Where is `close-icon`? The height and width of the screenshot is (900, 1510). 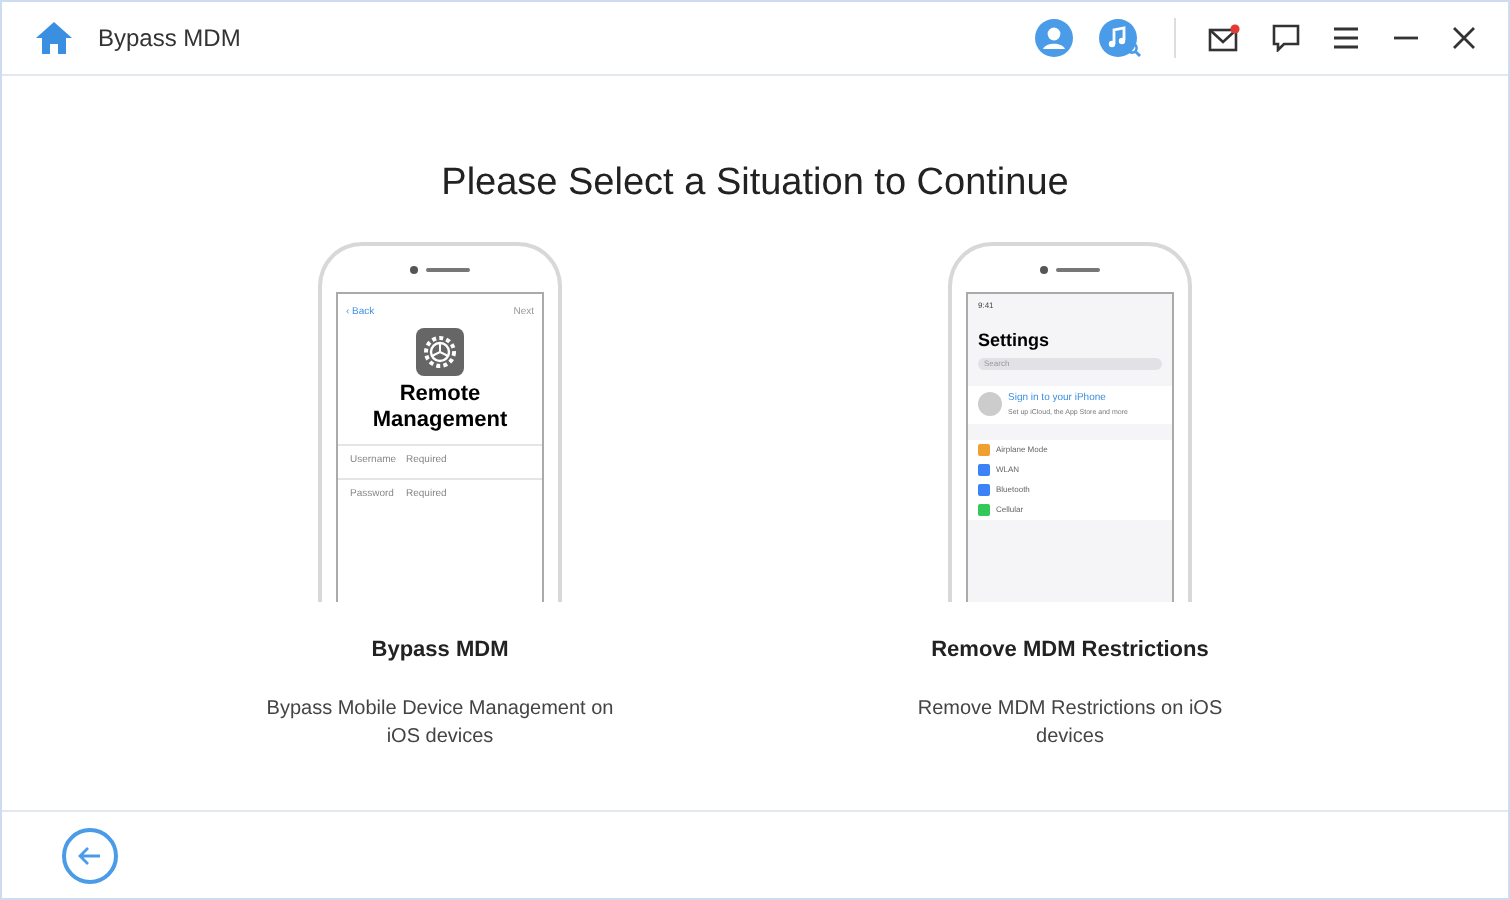
close-icon is located at coordinates (1464, 38).